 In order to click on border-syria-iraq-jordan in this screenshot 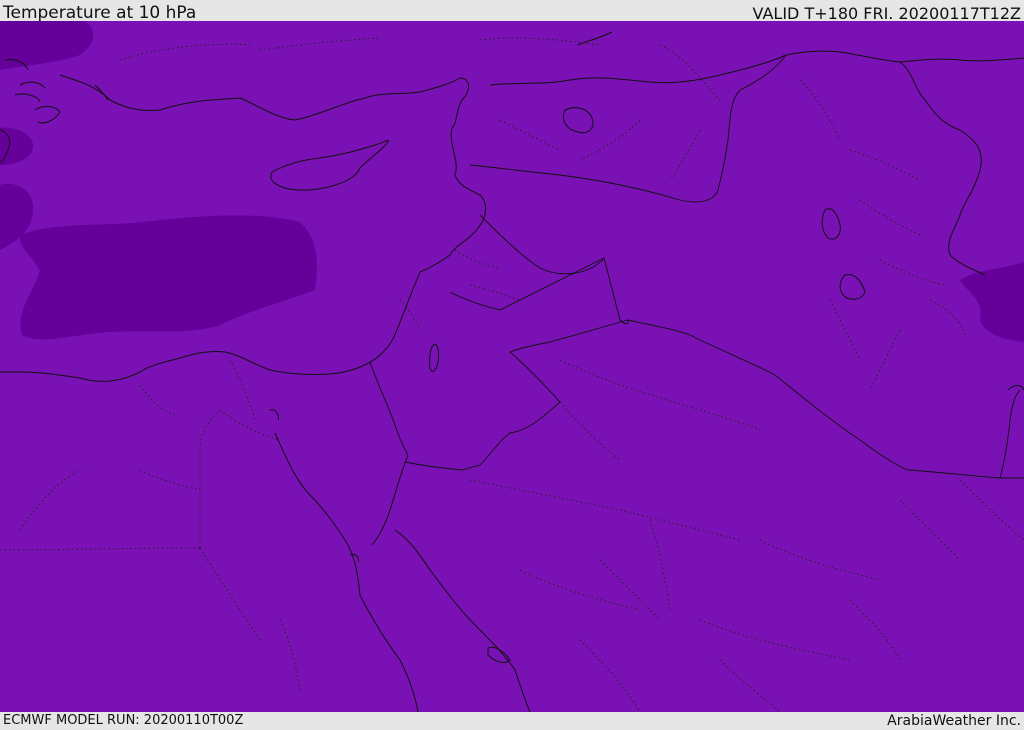, I will do `click(554, 269)`.